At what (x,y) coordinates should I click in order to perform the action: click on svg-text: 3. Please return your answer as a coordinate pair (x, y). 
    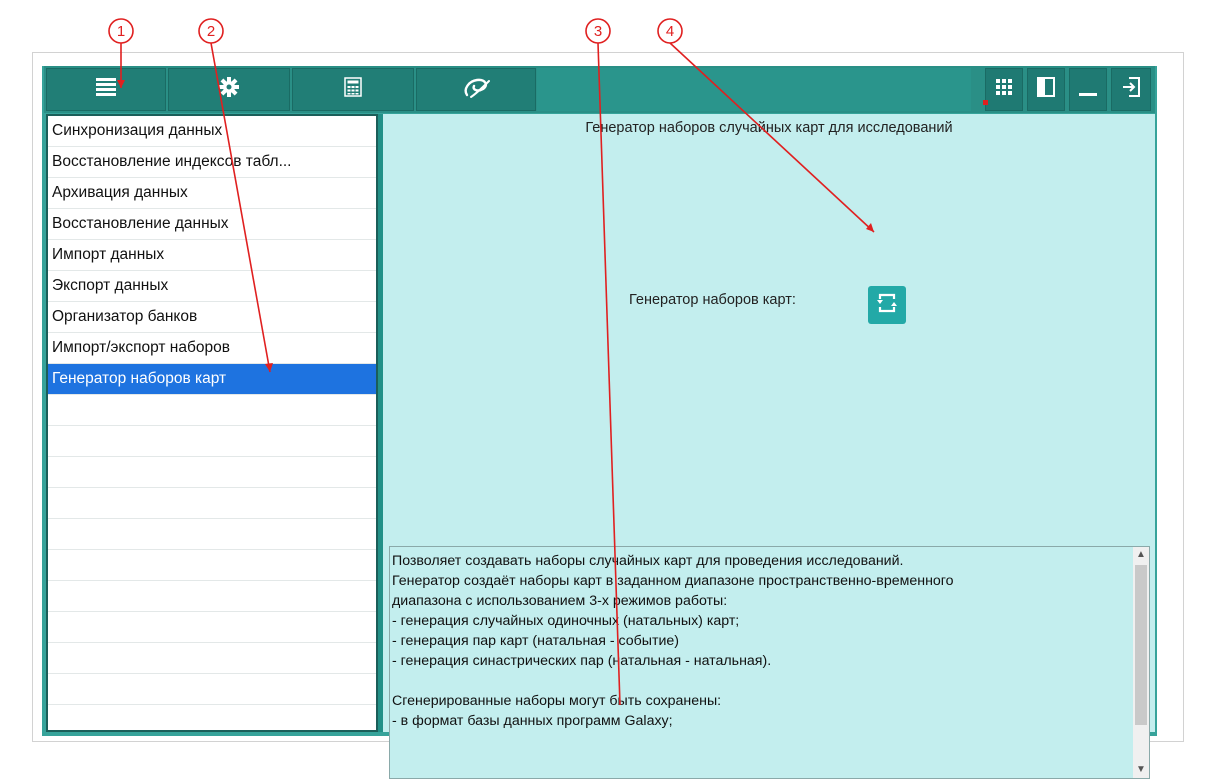
    Looking at the image, I should click on (598, 31).